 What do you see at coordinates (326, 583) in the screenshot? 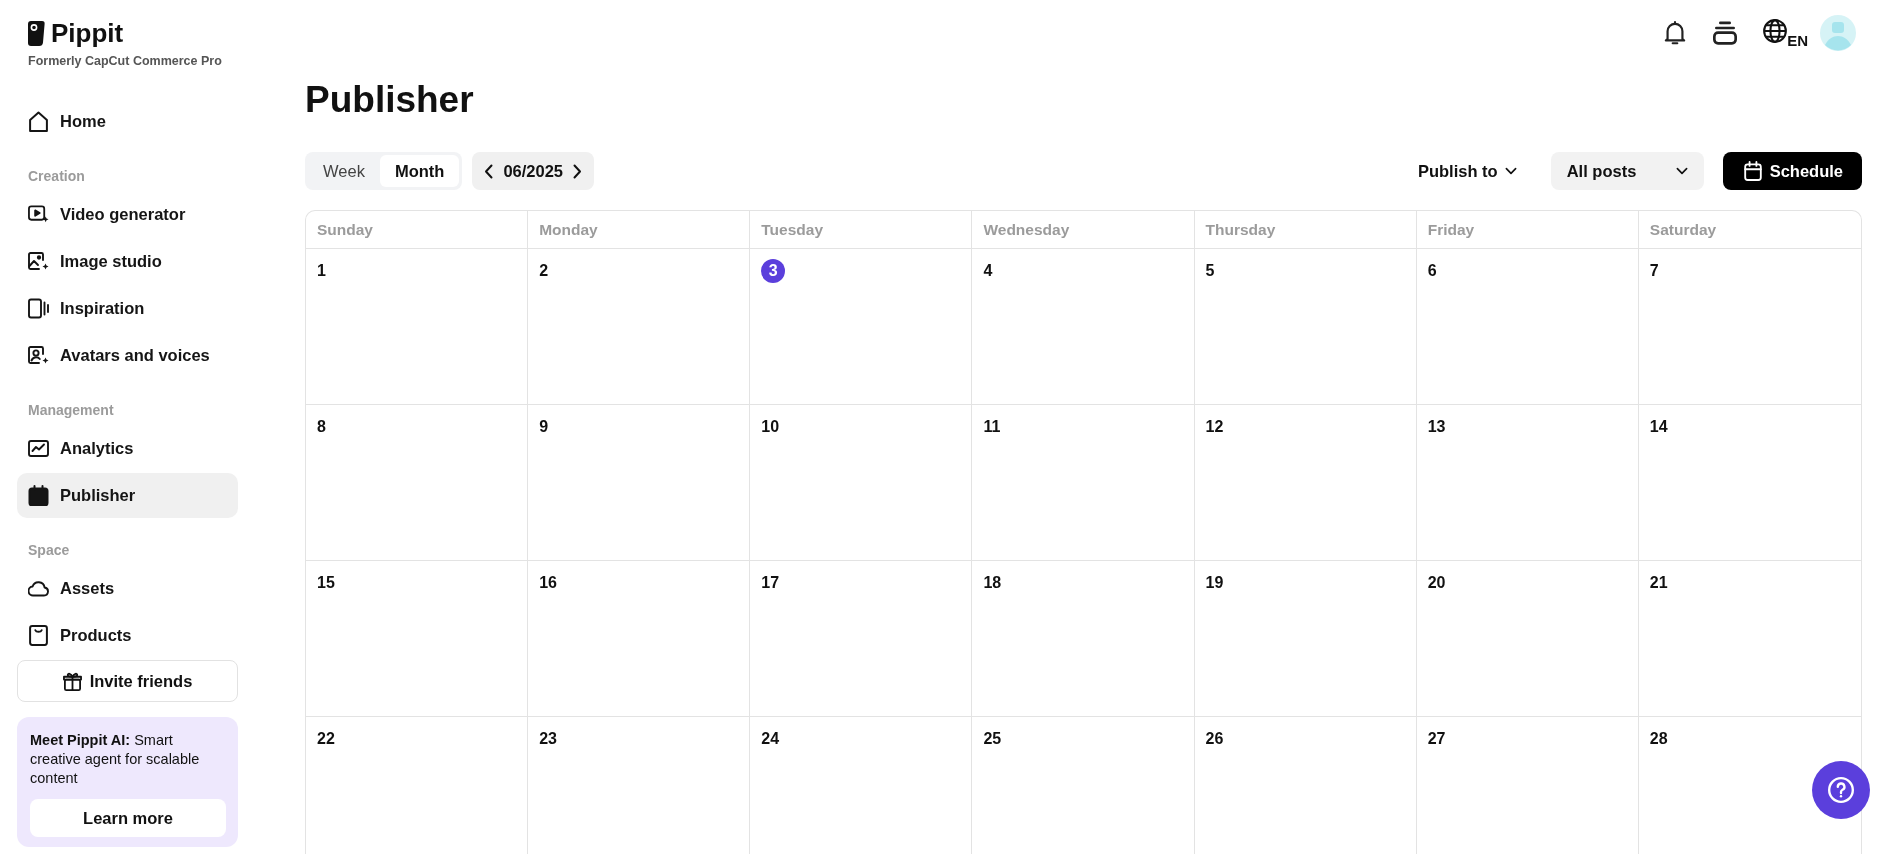
I see `day-number: 15` at bounding box center [326, 583].